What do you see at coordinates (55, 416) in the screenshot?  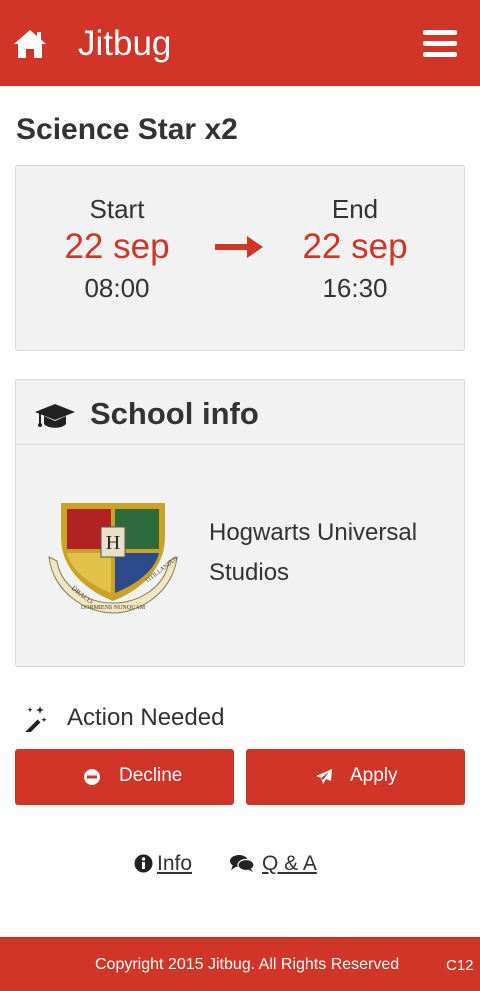 I see `graduation-cap-icon` at bounding box center [55, 416].